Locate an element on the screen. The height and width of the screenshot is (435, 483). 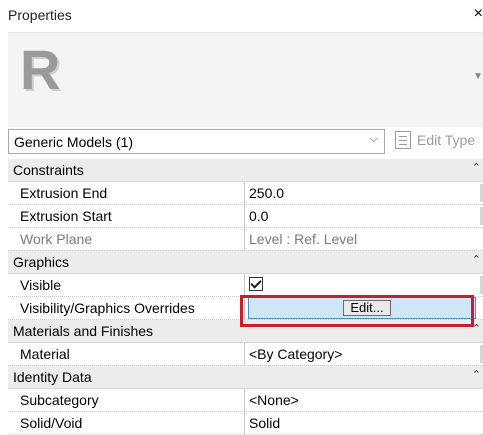
property-value: 250.0 is located at coordinates (266, 193).